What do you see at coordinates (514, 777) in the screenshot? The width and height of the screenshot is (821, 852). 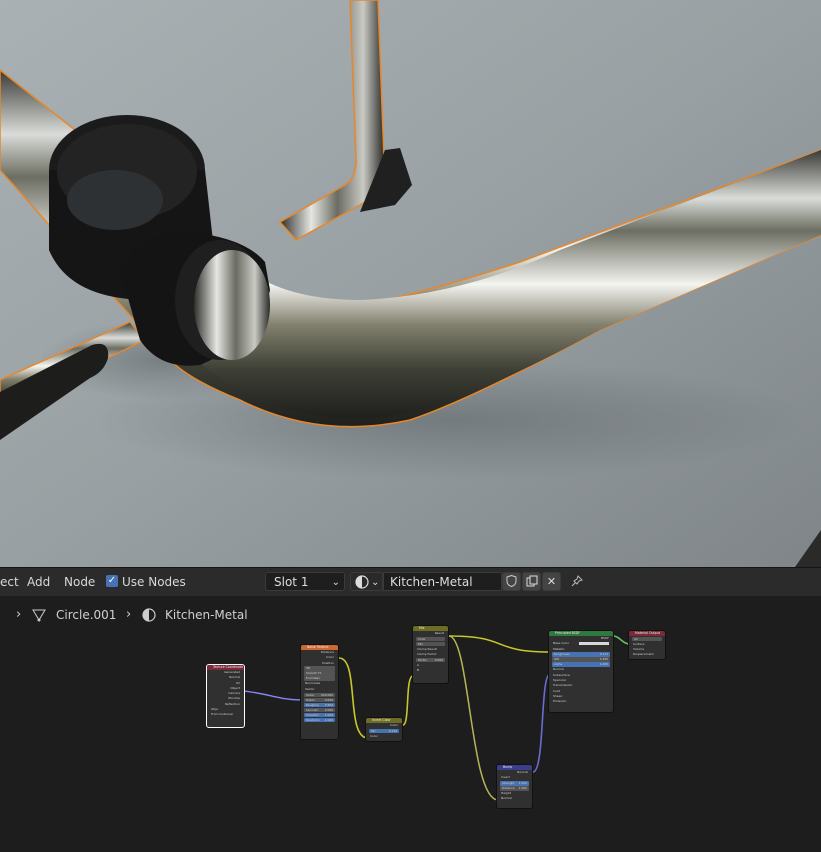 I see `invert-checkbox: Invert` at bounding box center [514, 777].